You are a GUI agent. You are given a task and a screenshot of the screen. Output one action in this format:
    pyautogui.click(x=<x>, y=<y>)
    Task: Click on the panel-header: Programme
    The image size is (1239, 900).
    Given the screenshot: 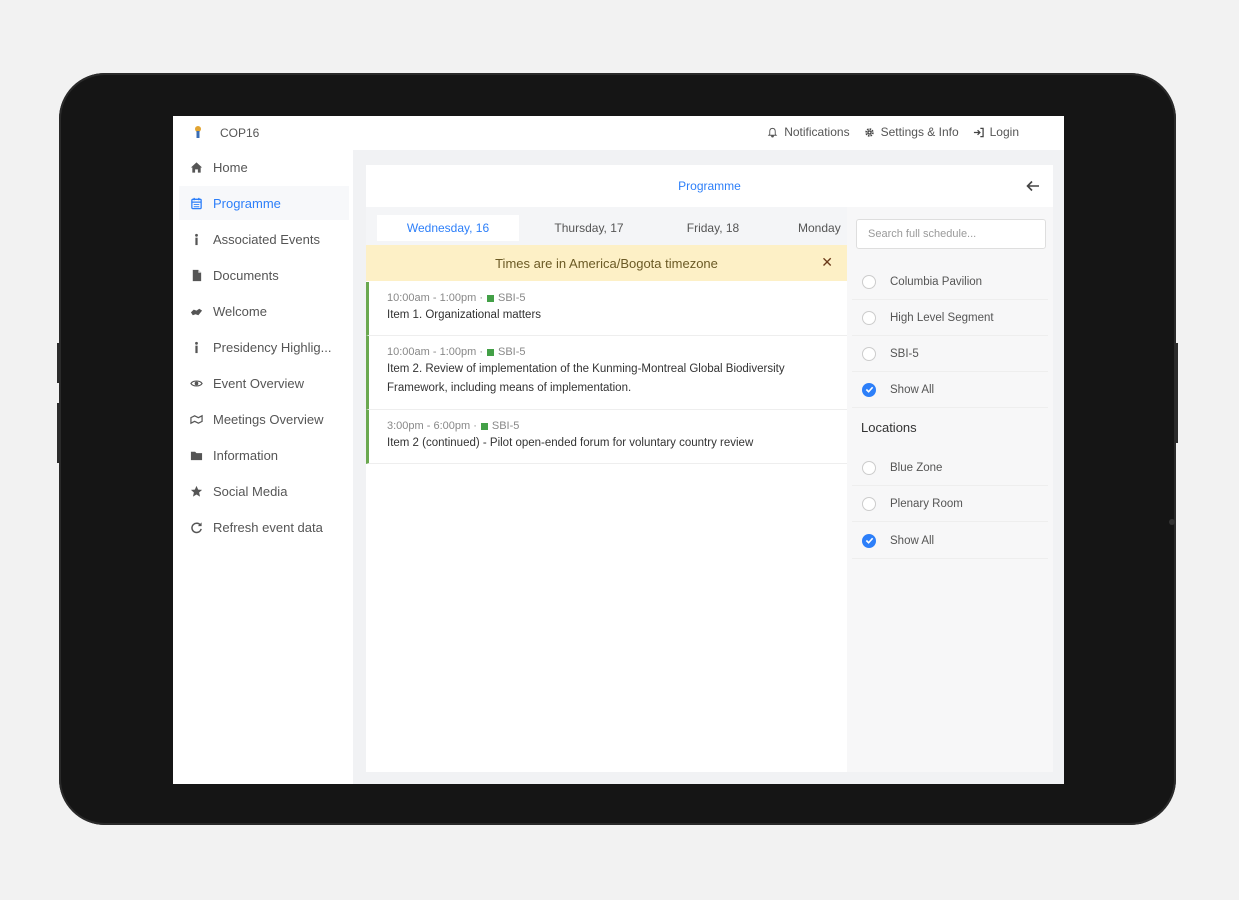 What is the action you would take?
    pyautogui.click(x=709, y=186)
    